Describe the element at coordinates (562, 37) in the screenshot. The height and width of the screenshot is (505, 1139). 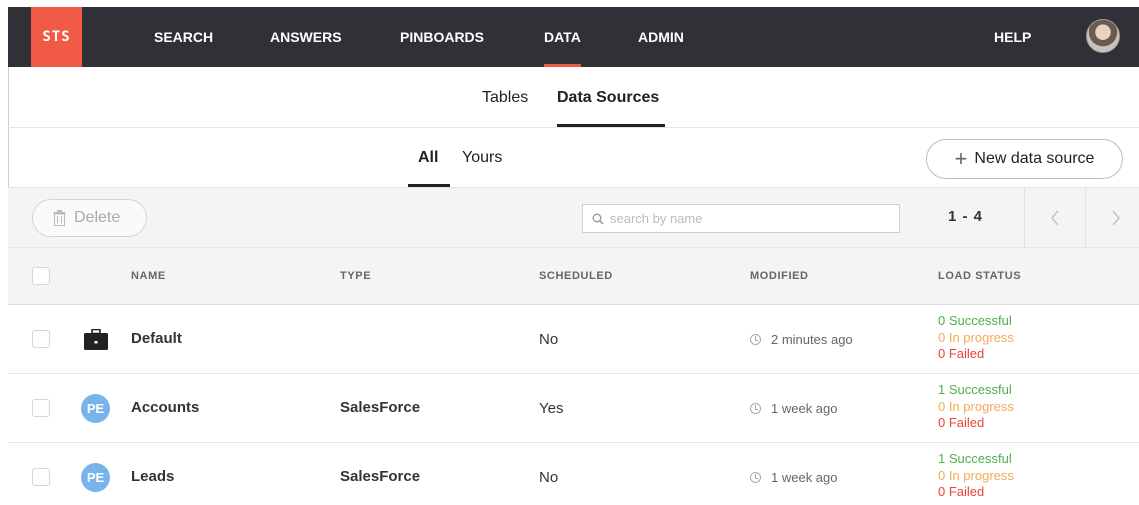
I see `nav-item-data: DATA` at that location.